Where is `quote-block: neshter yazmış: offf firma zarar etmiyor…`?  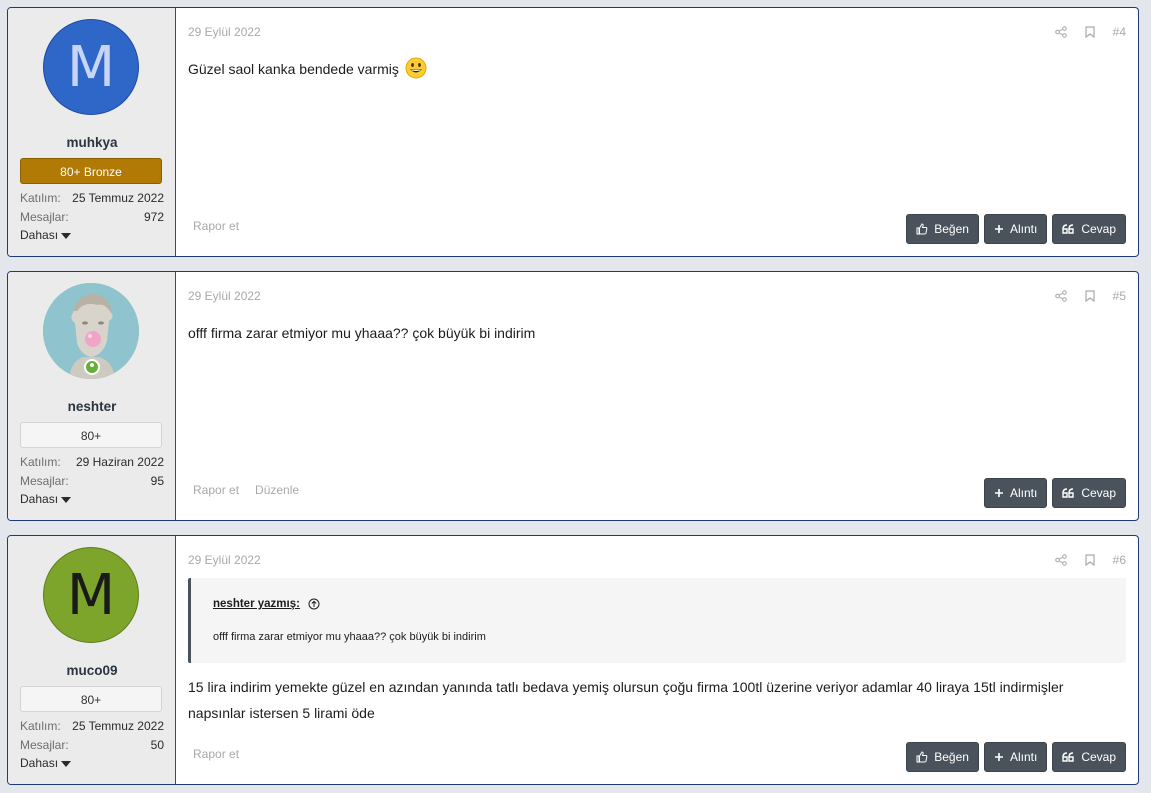 quote-block: neshter yazmış: offf firma zarar etmiyor… is located at coordinates (657, 620).